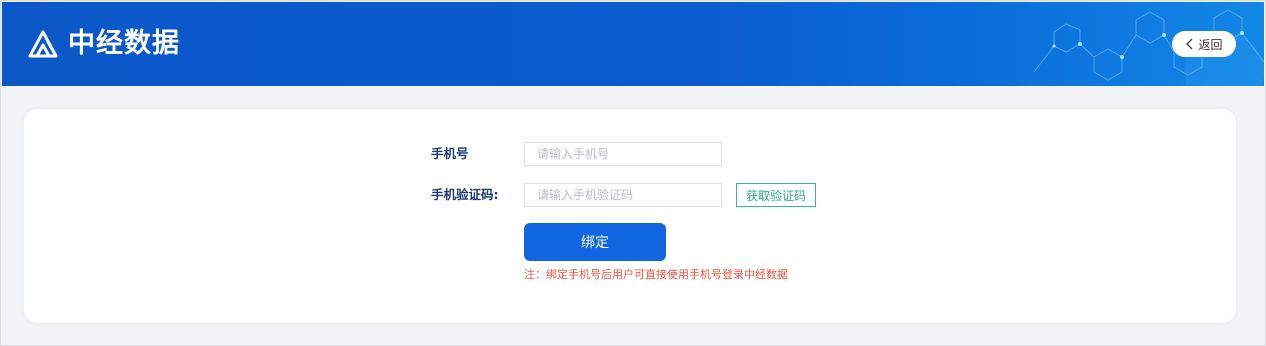 Image resolution: width=1266 pixels, height=346 pixels. Describe the element at coordinates (623, 195) in the screenshot. I see `verification-code-input` at that location.